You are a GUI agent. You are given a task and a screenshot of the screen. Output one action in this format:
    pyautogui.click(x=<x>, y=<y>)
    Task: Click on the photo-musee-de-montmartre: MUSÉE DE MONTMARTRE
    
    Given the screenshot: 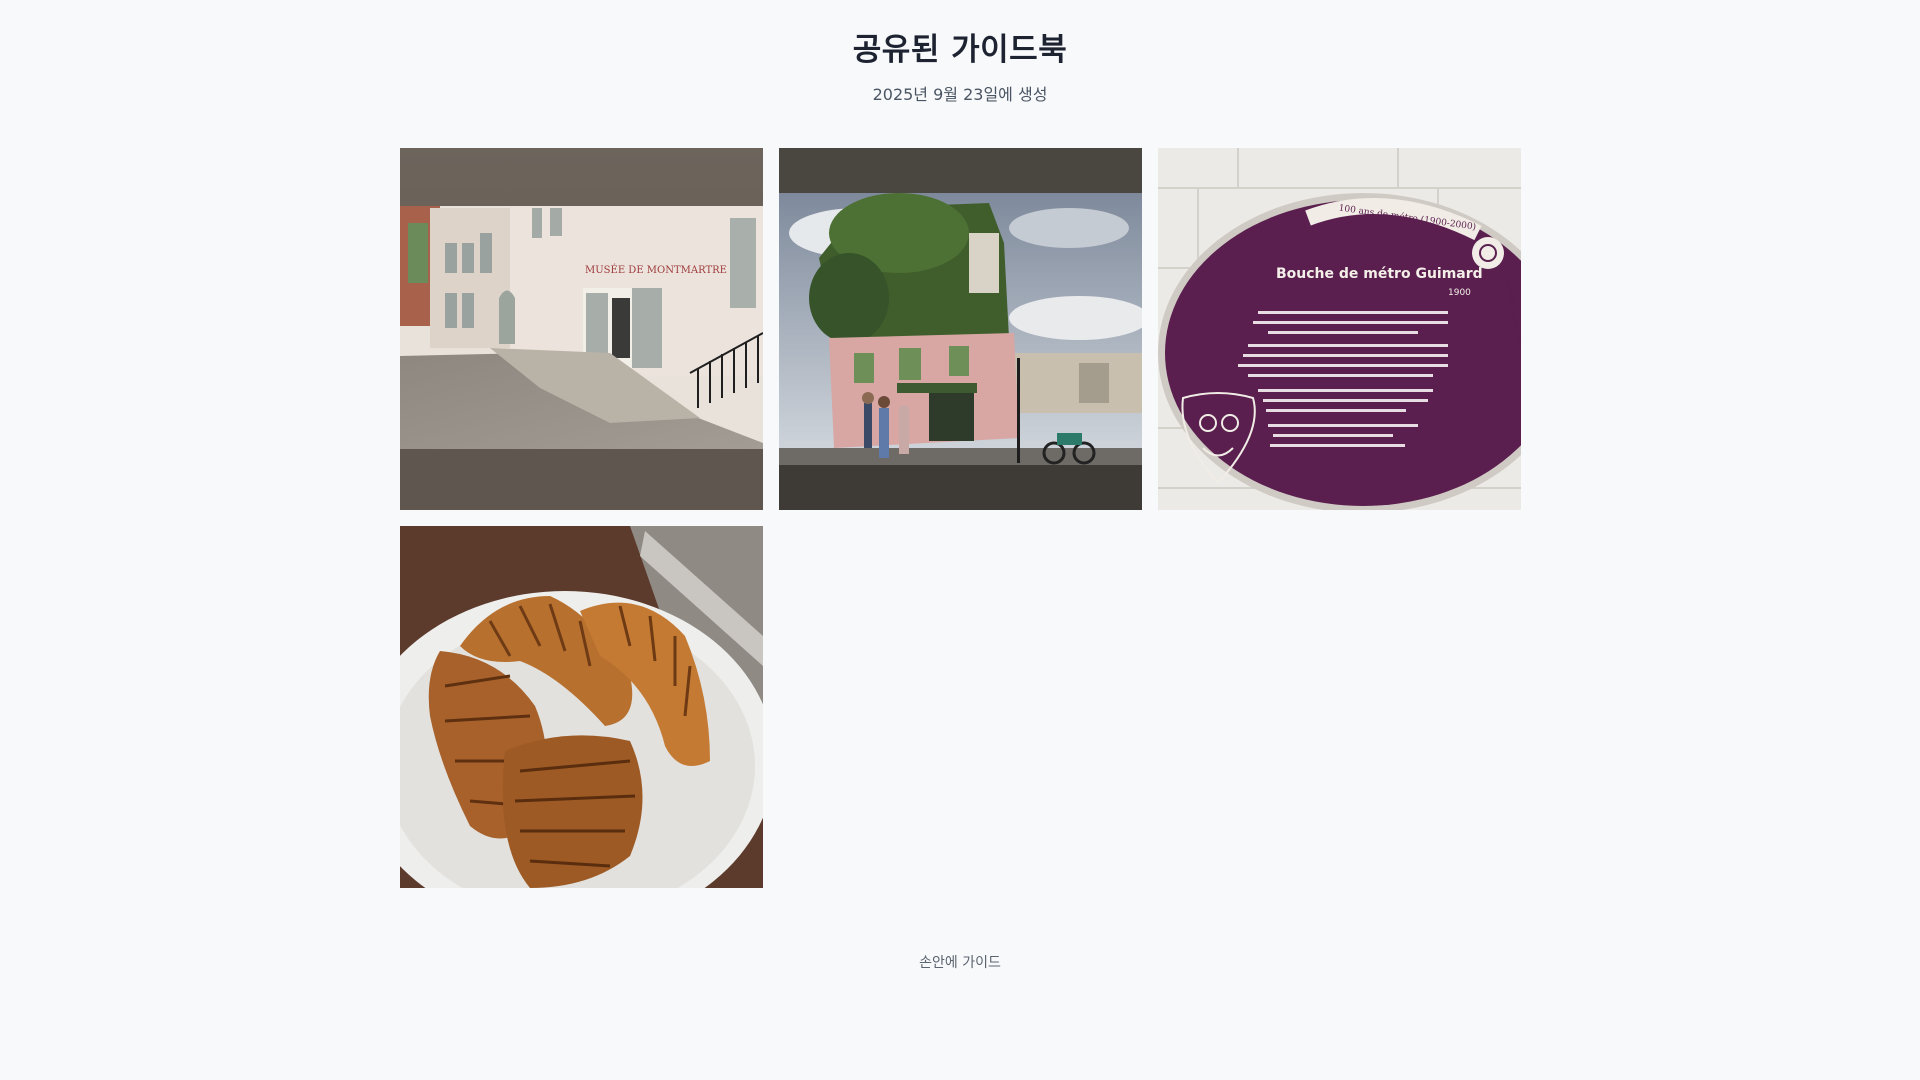 What is the action you would take?
    pyautogui.click(x=581, y=329)
    